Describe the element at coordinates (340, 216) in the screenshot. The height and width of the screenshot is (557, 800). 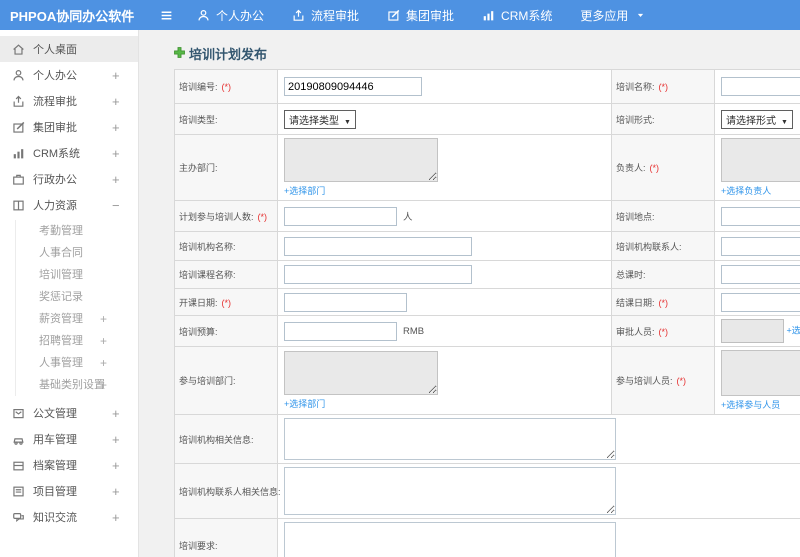
I see `planned-participants-input` at that location.